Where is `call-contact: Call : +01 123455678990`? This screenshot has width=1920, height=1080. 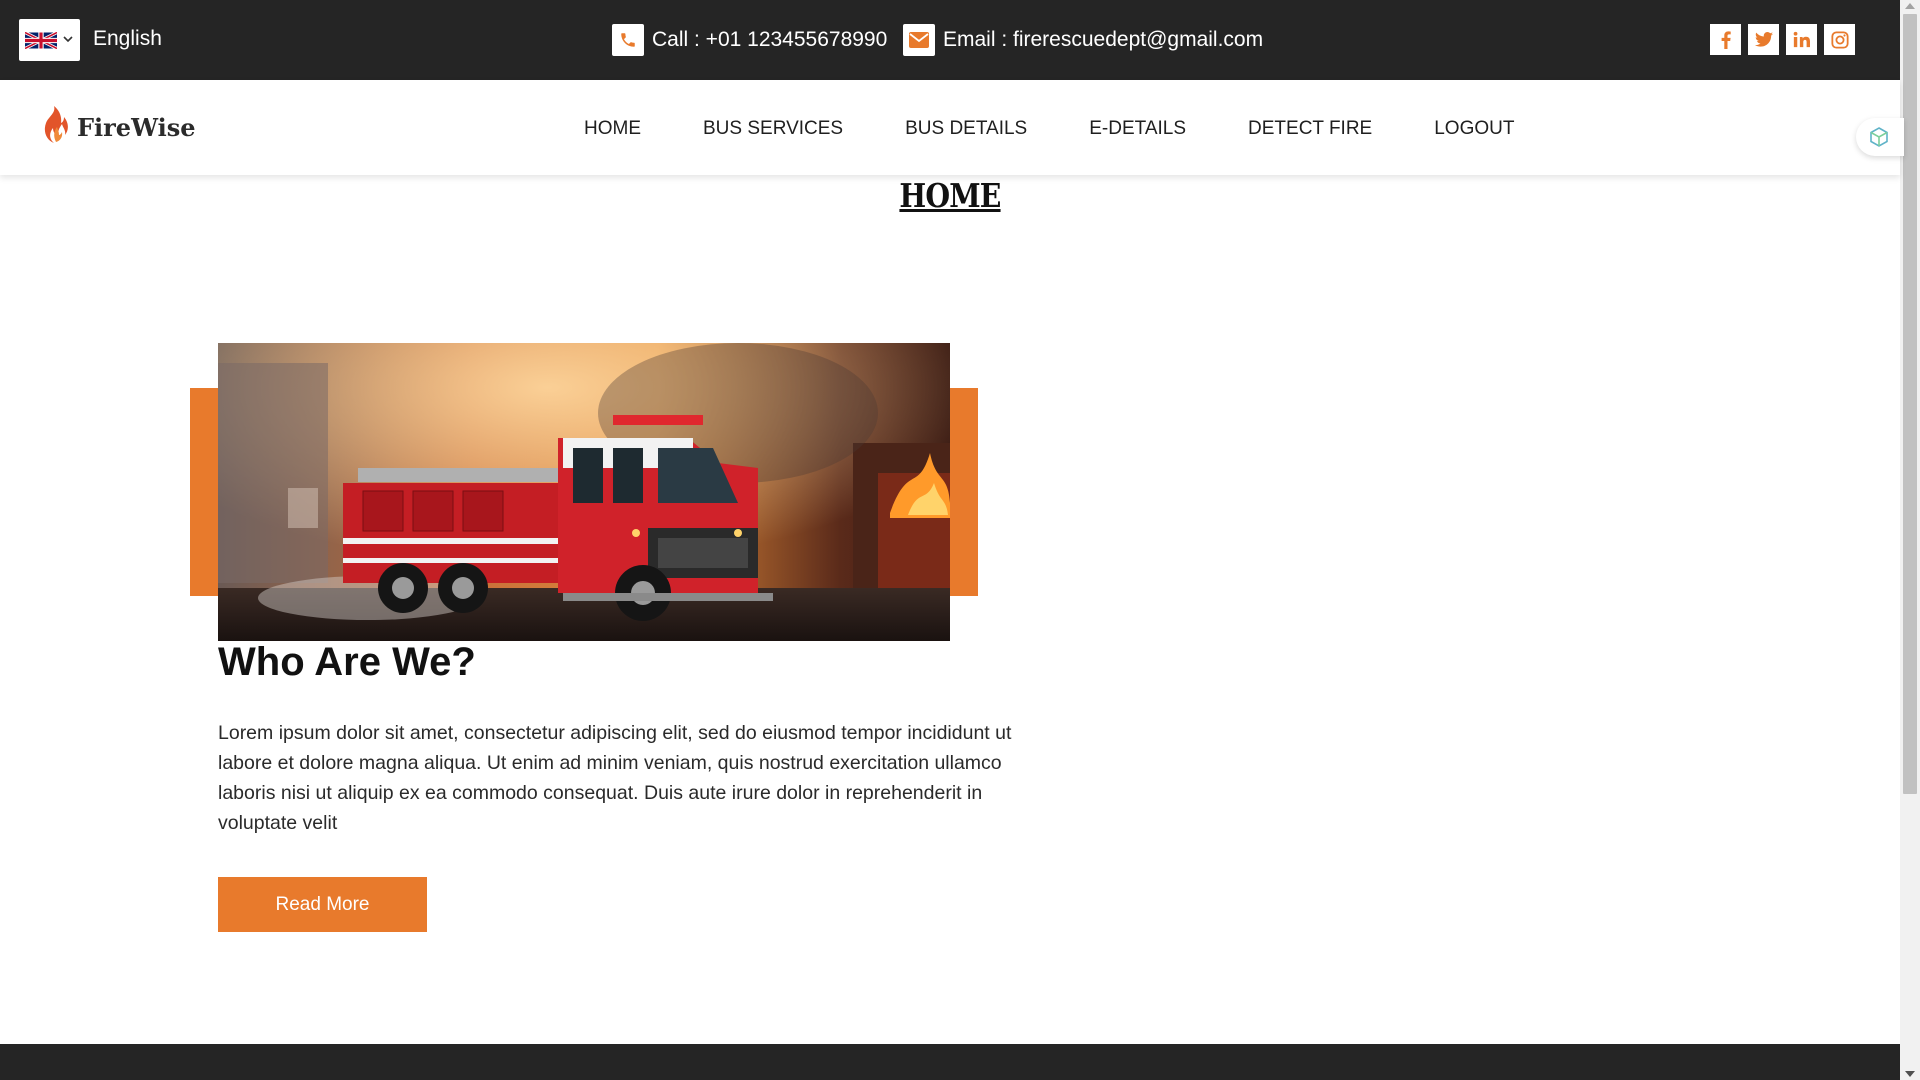
call-contact: Call : +01 123455678990 is located at coordinates (749, 40).